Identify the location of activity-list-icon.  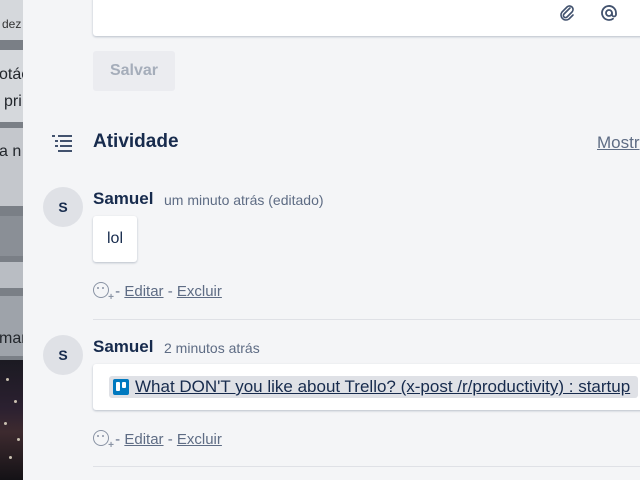
(63, 143).